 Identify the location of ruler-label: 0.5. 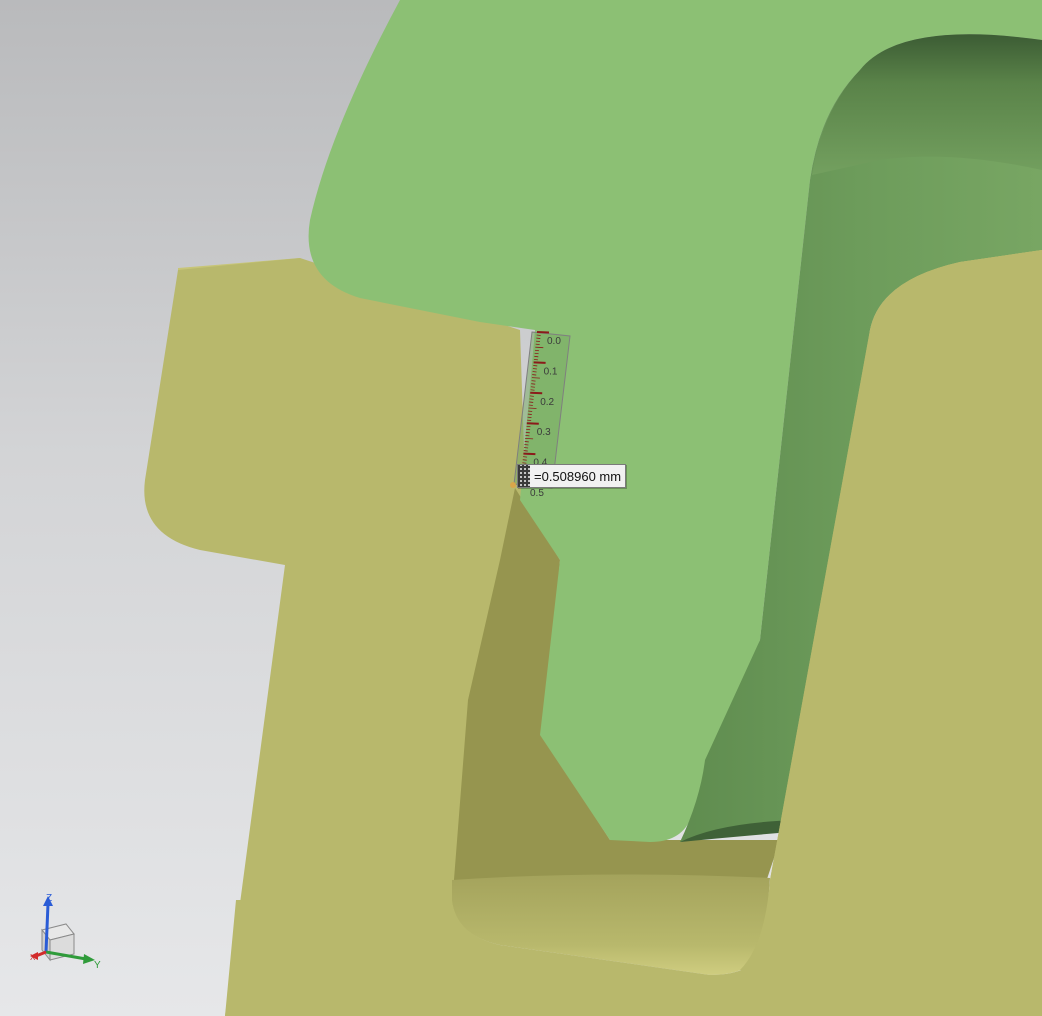
(537, 493).